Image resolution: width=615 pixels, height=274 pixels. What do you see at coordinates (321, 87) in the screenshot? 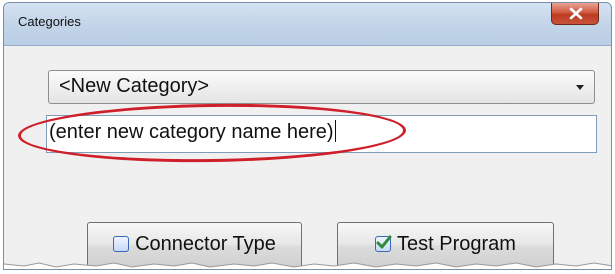
I see `category-dropdown: <New Category>` at bounding box center [321, 87].